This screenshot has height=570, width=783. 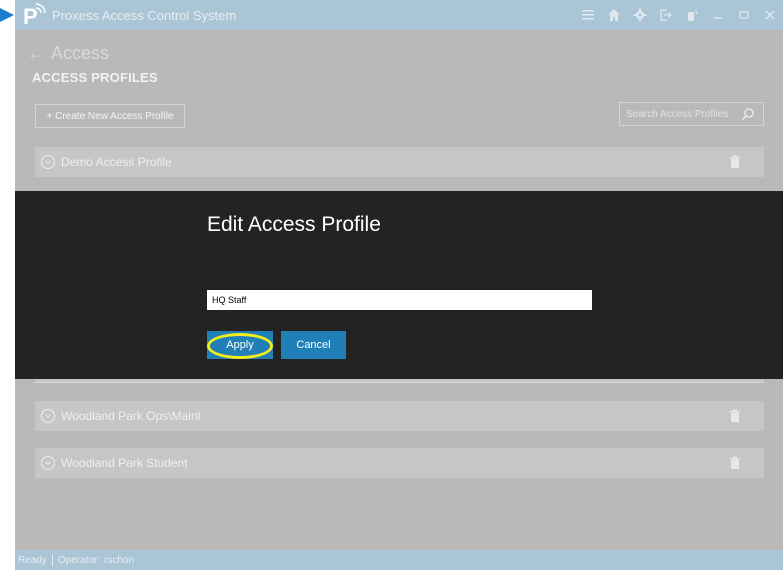 I want to click on logout-icon, so click(x=666, y=15).